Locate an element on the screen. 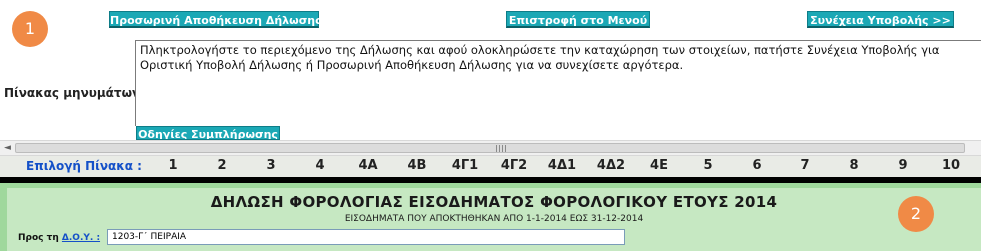  continue-submission-button: Συνέχεια Υποβολής >> is located at coordinates (880, 19).